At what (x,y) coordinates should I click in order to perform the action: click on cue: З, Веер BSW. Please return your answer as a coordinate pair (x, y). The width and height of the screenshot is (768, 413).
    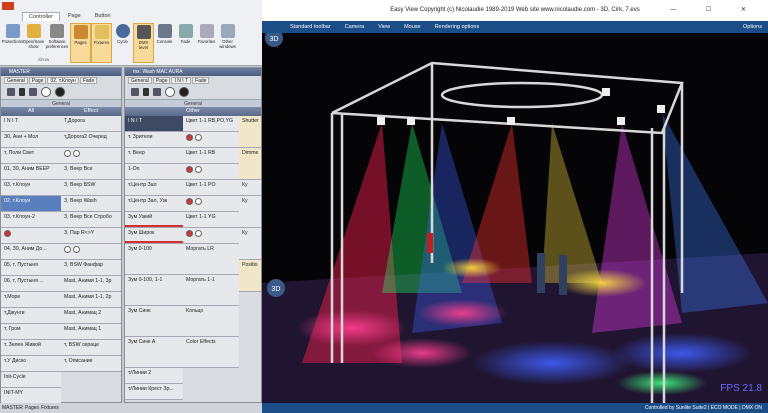
    Looking at the image, I should click on (91, 188).